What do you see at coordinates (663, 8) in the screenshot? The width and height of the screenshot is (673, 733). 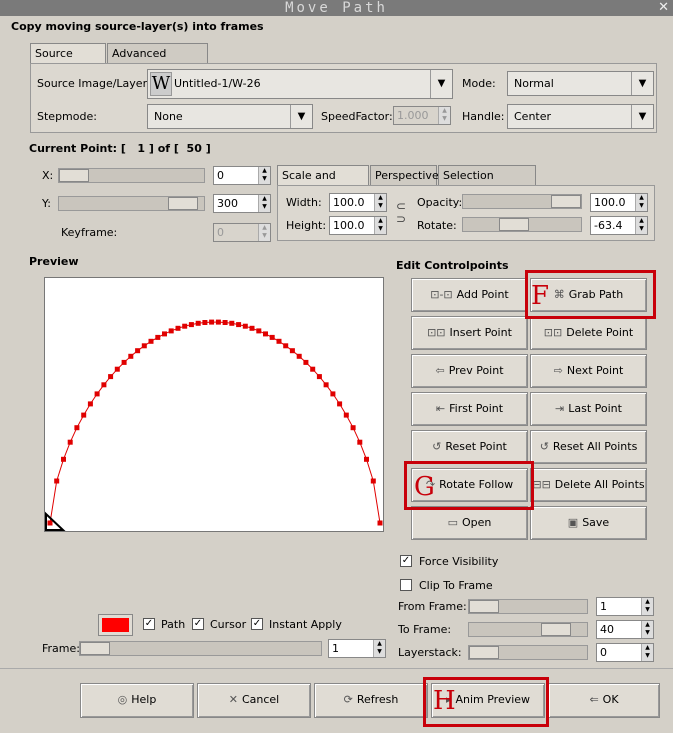 I see `close-icon: ✕` at bounding box center [663, 8].